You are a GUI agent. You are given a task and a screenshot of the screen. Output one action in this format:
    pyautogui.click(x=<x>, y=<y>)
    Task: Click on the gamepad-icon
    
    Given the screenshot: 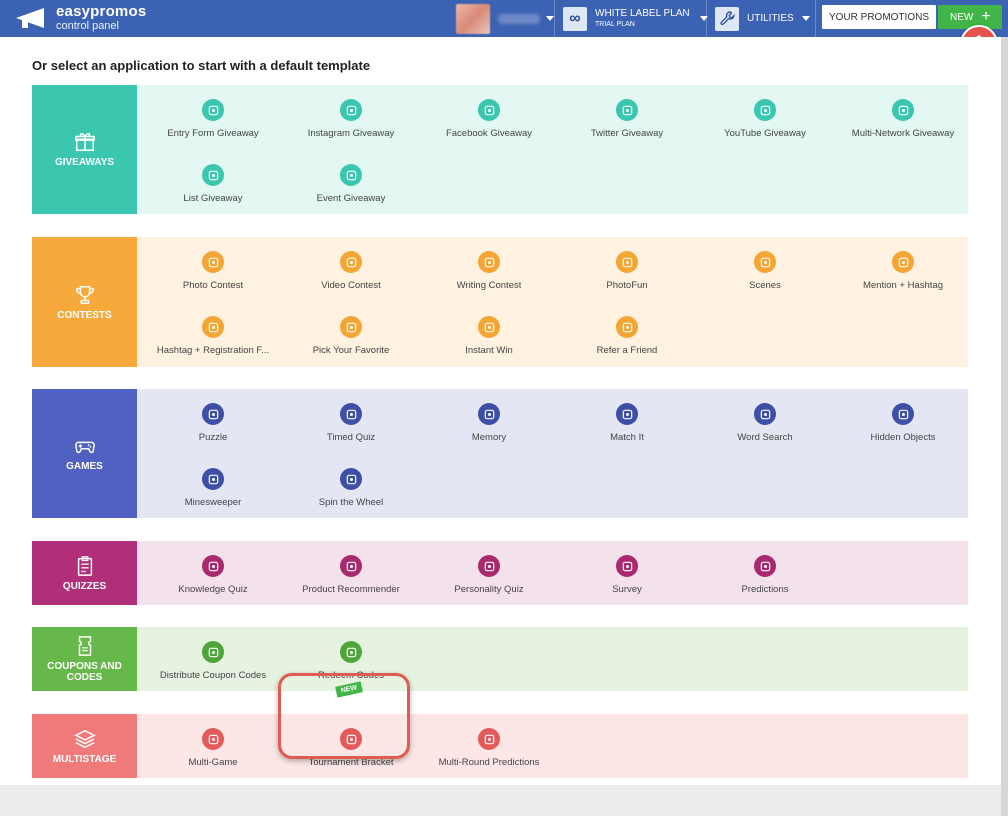 What is the action you would take?
    pyautogui.click(x=84, y=447)
    